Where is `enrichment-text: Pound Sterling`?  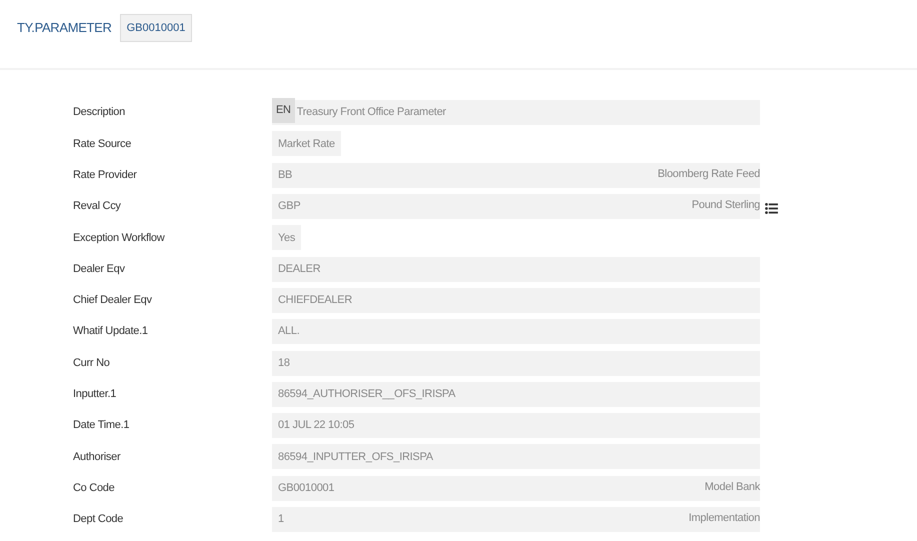
enrichment-text: Pound Sterling is located at coordinates (726, 206).